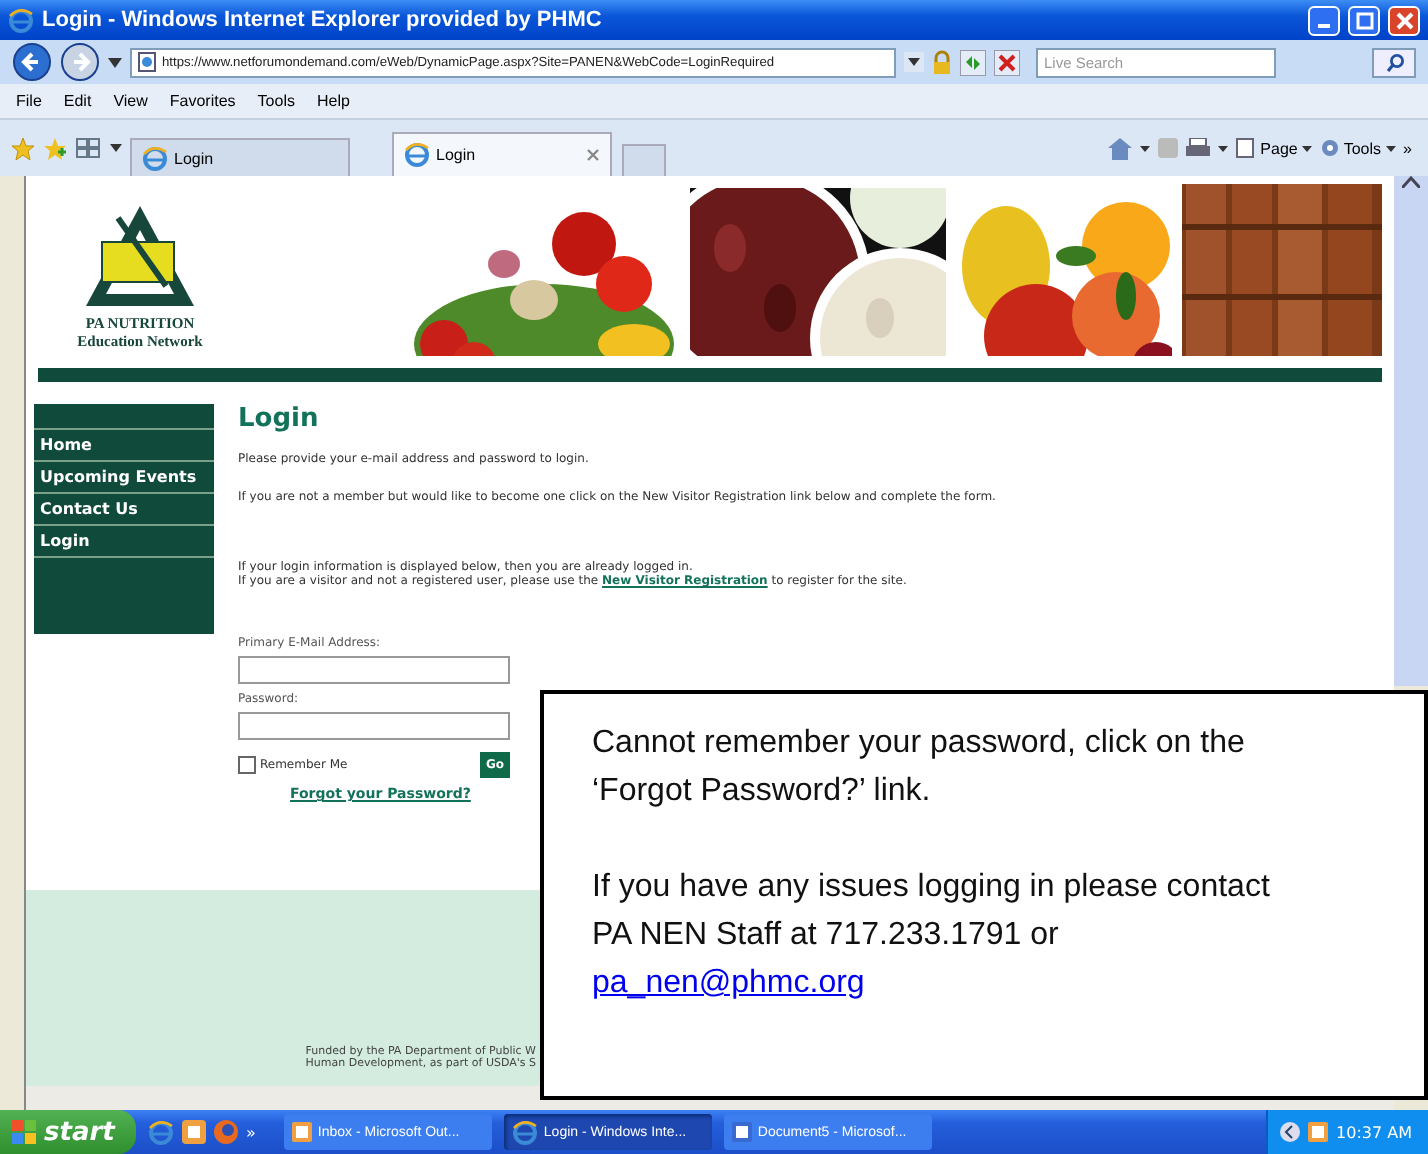 This screenshot has width=1428, height=1154. Describe the element at coordinates (374, 726) in the screenshot. I see `password-field` at that location.